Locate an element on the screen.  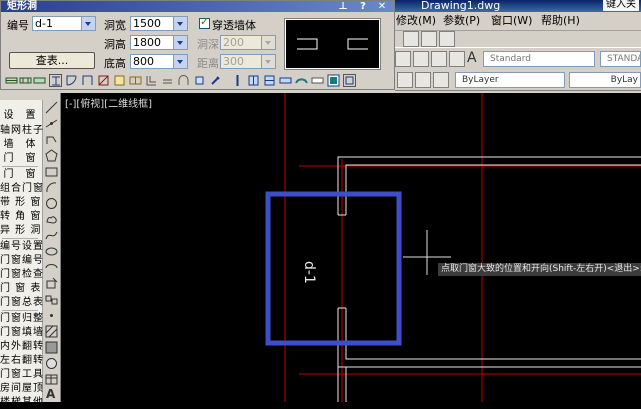
arc-icon is located at coordinates (51, 187).